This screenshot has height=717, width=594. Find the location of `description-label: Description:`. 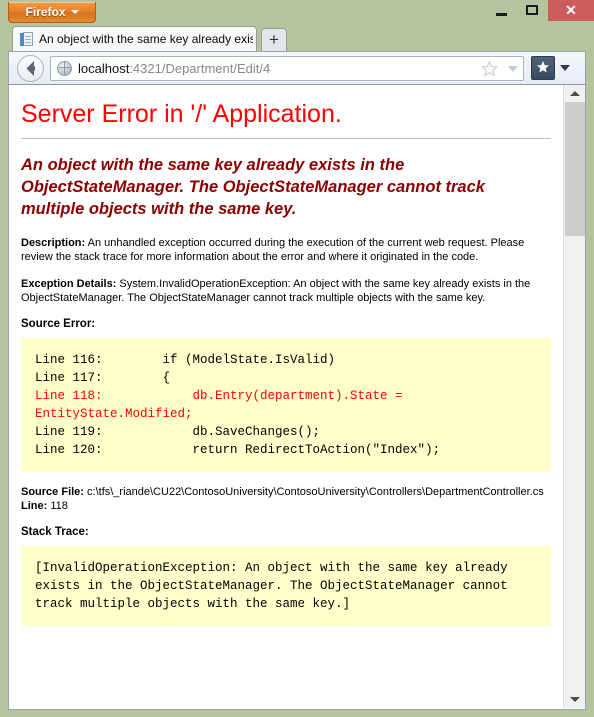

description-label: Description: is located at coordinates (53, 243).